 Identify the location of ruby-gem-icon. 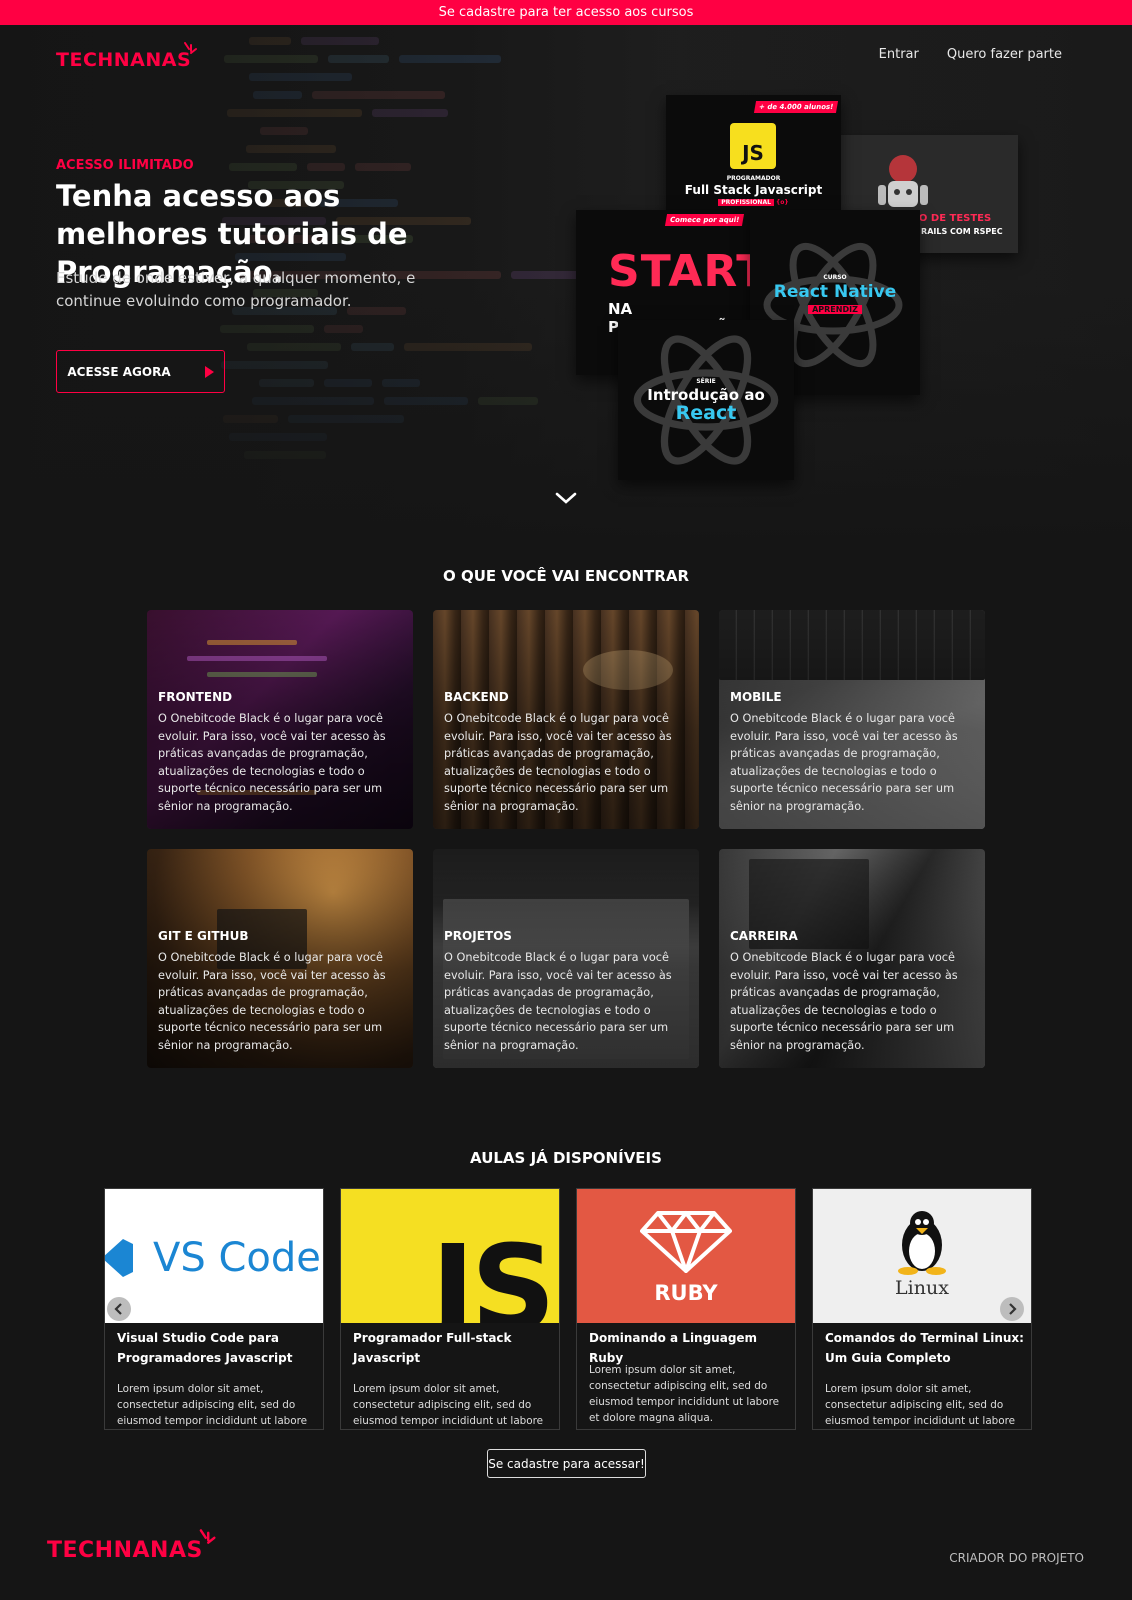
(686, 1242).